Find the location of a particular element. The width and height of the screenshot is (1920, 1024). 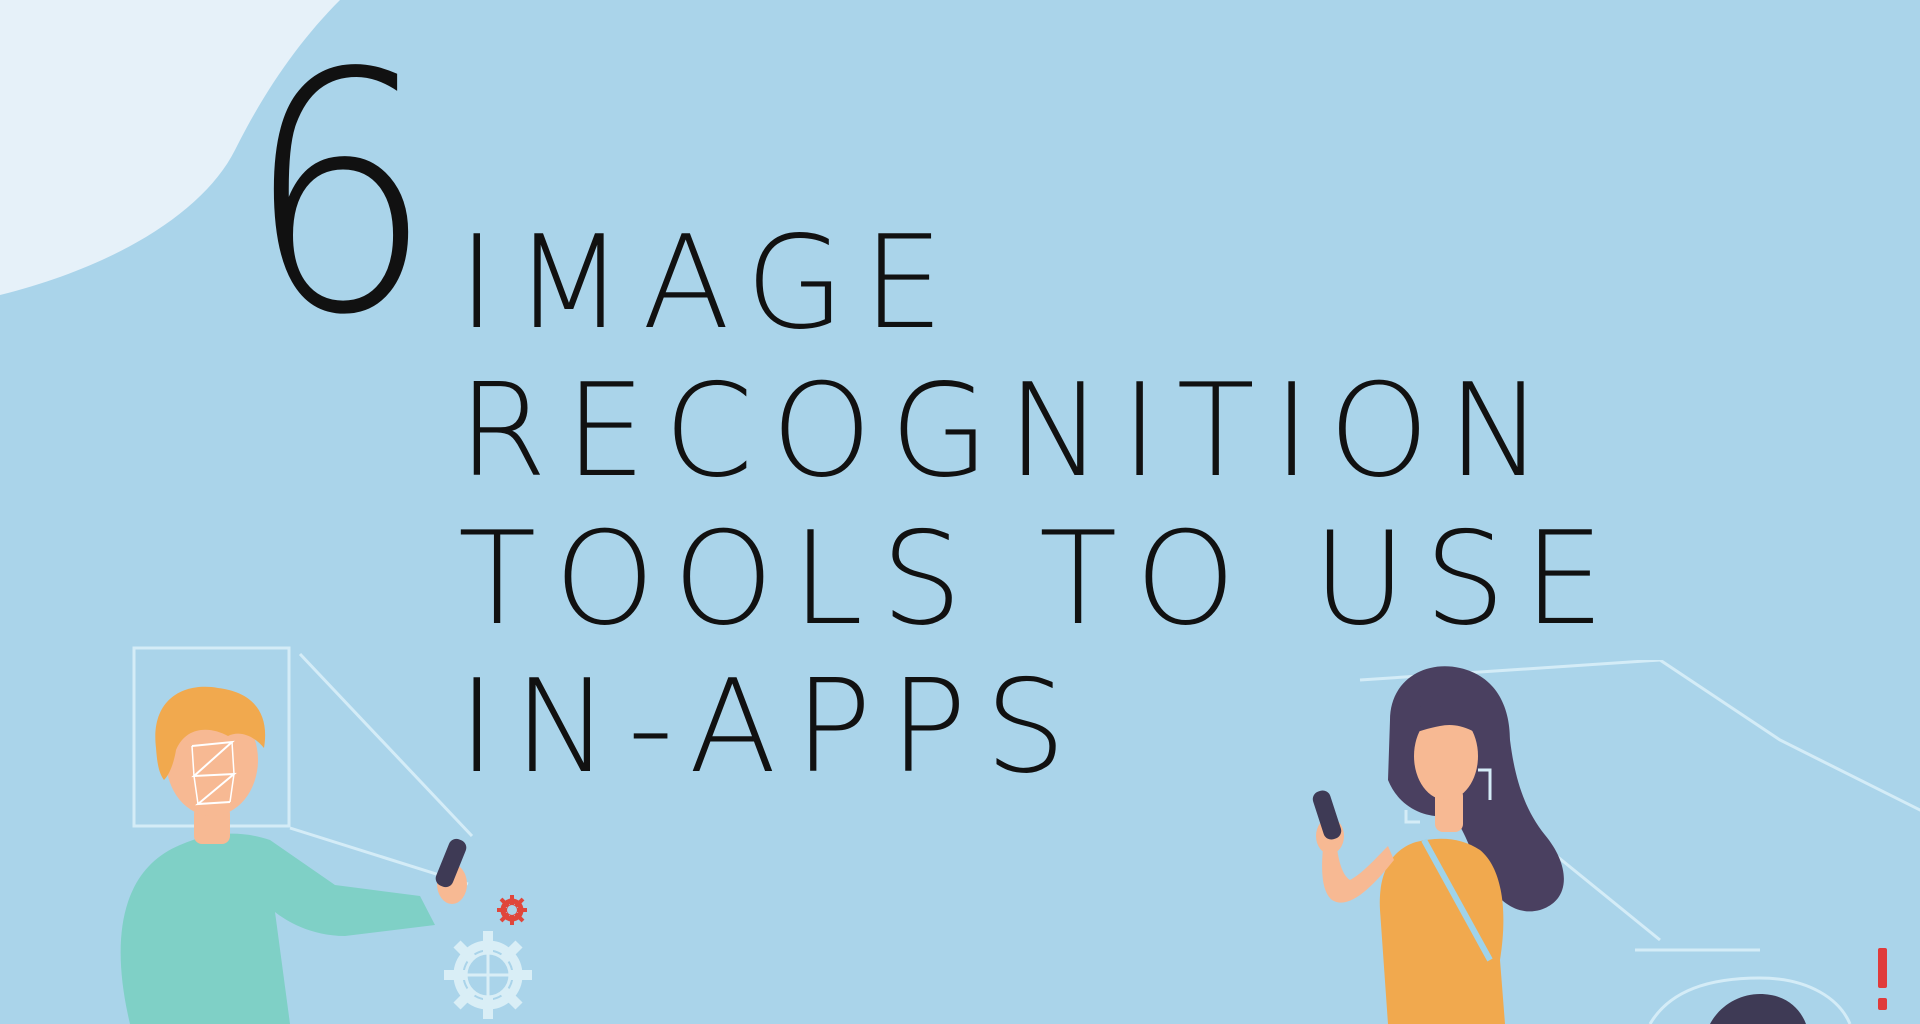

small-gear-icon is located at coordinates (512, 910).